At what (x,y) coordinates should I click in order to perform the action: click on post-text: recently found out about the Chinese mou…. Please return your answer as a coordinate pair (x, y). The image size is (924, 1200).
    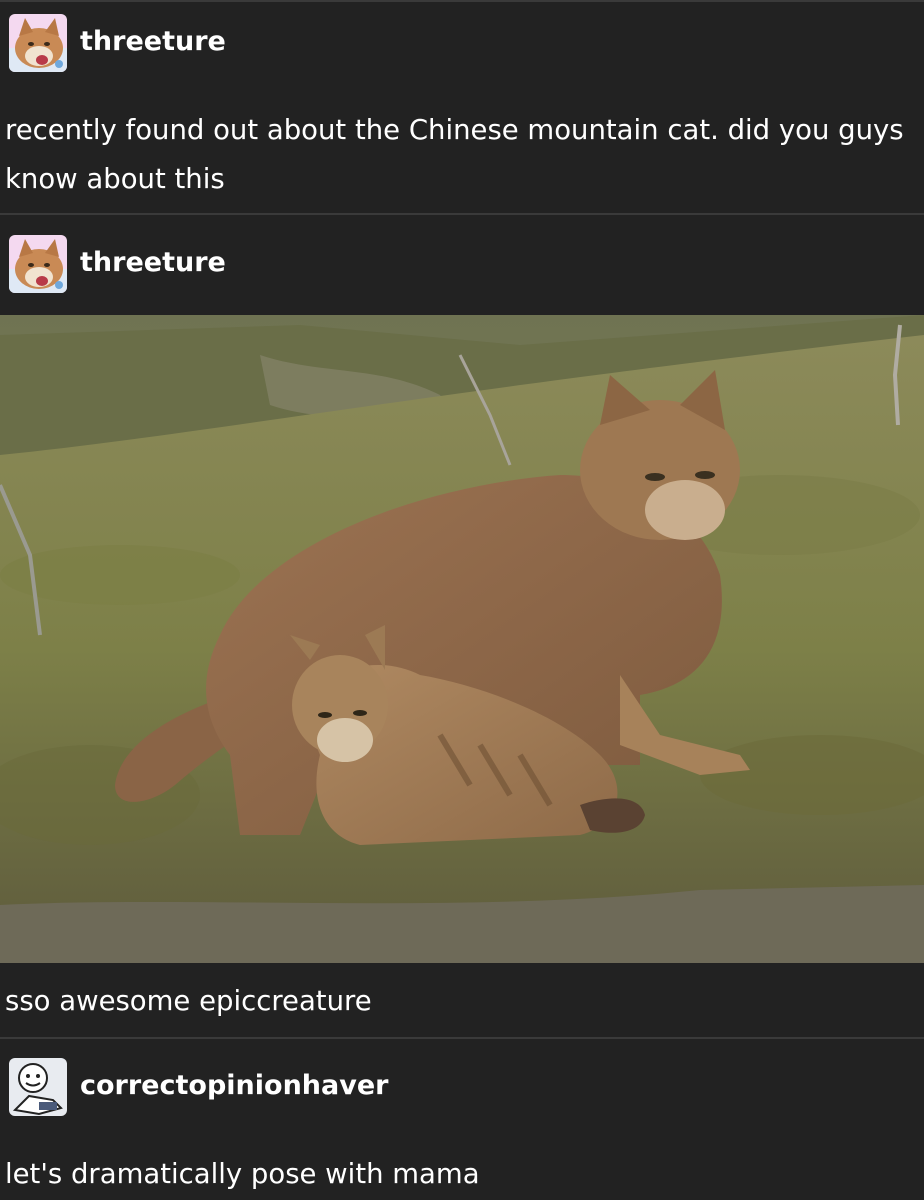
    Looking at the image, I should click on (459, 154).